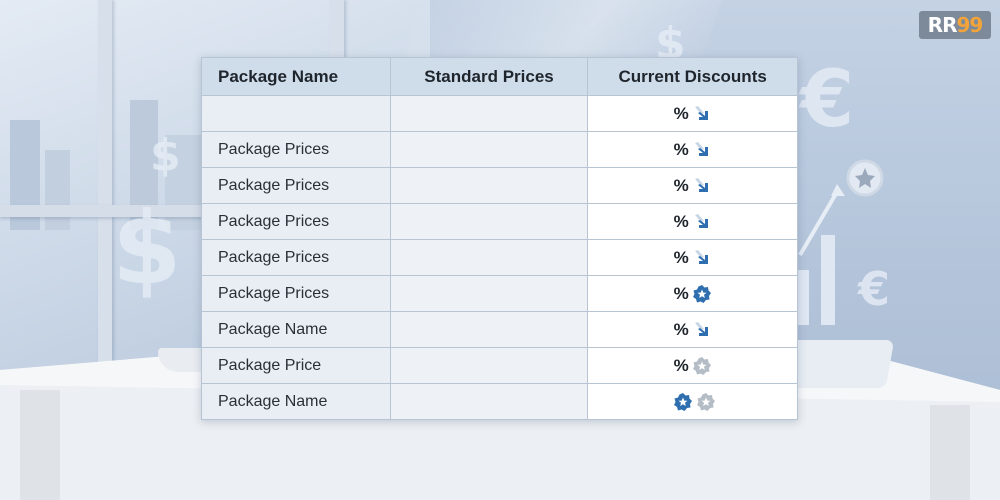 Image resolution: width=1000 pixels, height=500 pixels. What do you see at coordinates (827, 100) in the screenshot?
I see `euro-icon: €` at bounding box center [827, 100].